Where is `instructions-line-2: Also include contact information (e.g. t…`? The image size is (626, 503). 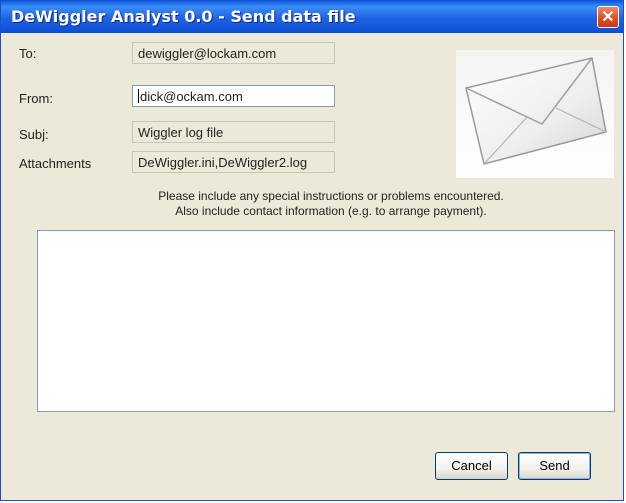 instructions-line-2: Also include contact information (e.g. t… is located at coordinates (331, 211).